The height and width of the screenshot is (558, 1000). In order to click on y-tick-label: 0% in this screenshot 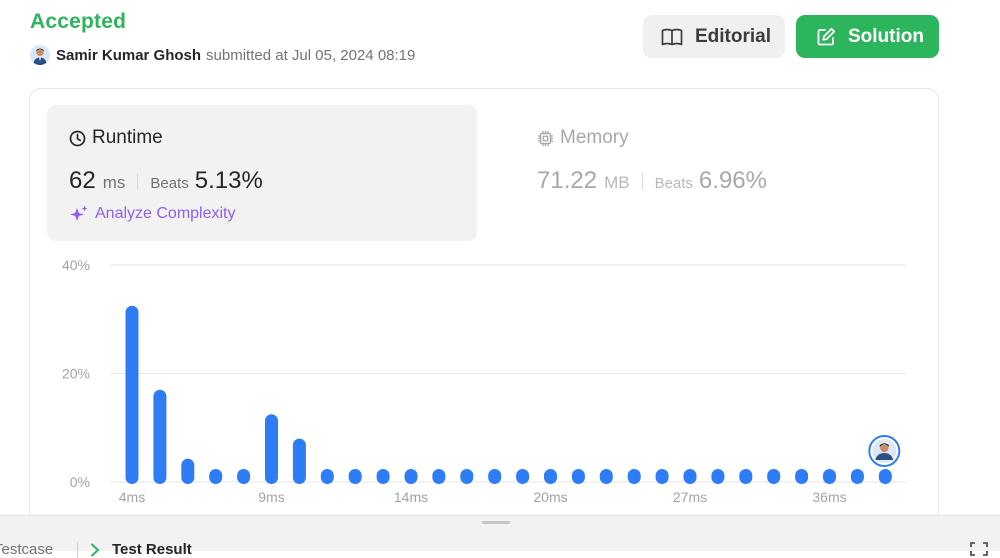, I will do `click(80, 482)`.